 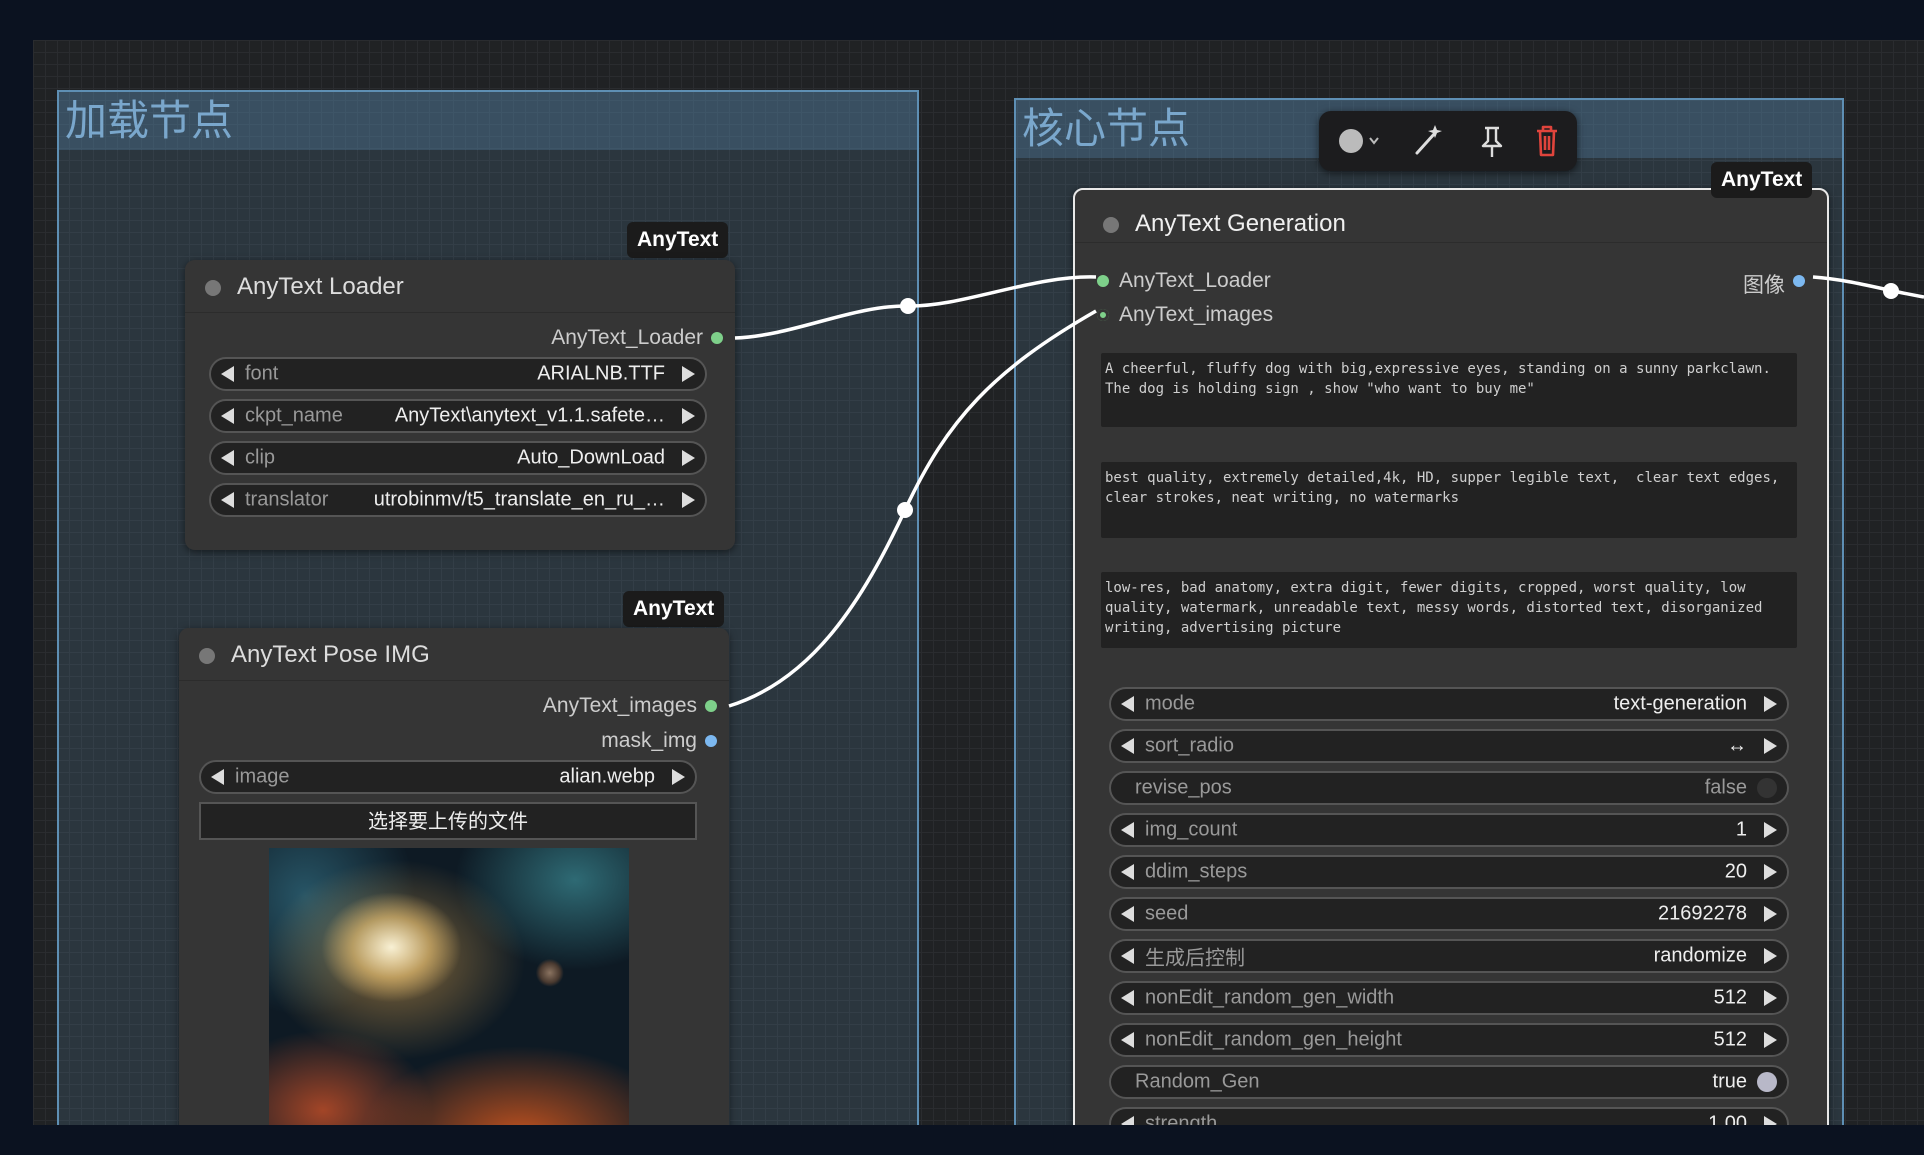 I want to click on widget-1: sort_radio ↔, so click(x=1449, y=746).